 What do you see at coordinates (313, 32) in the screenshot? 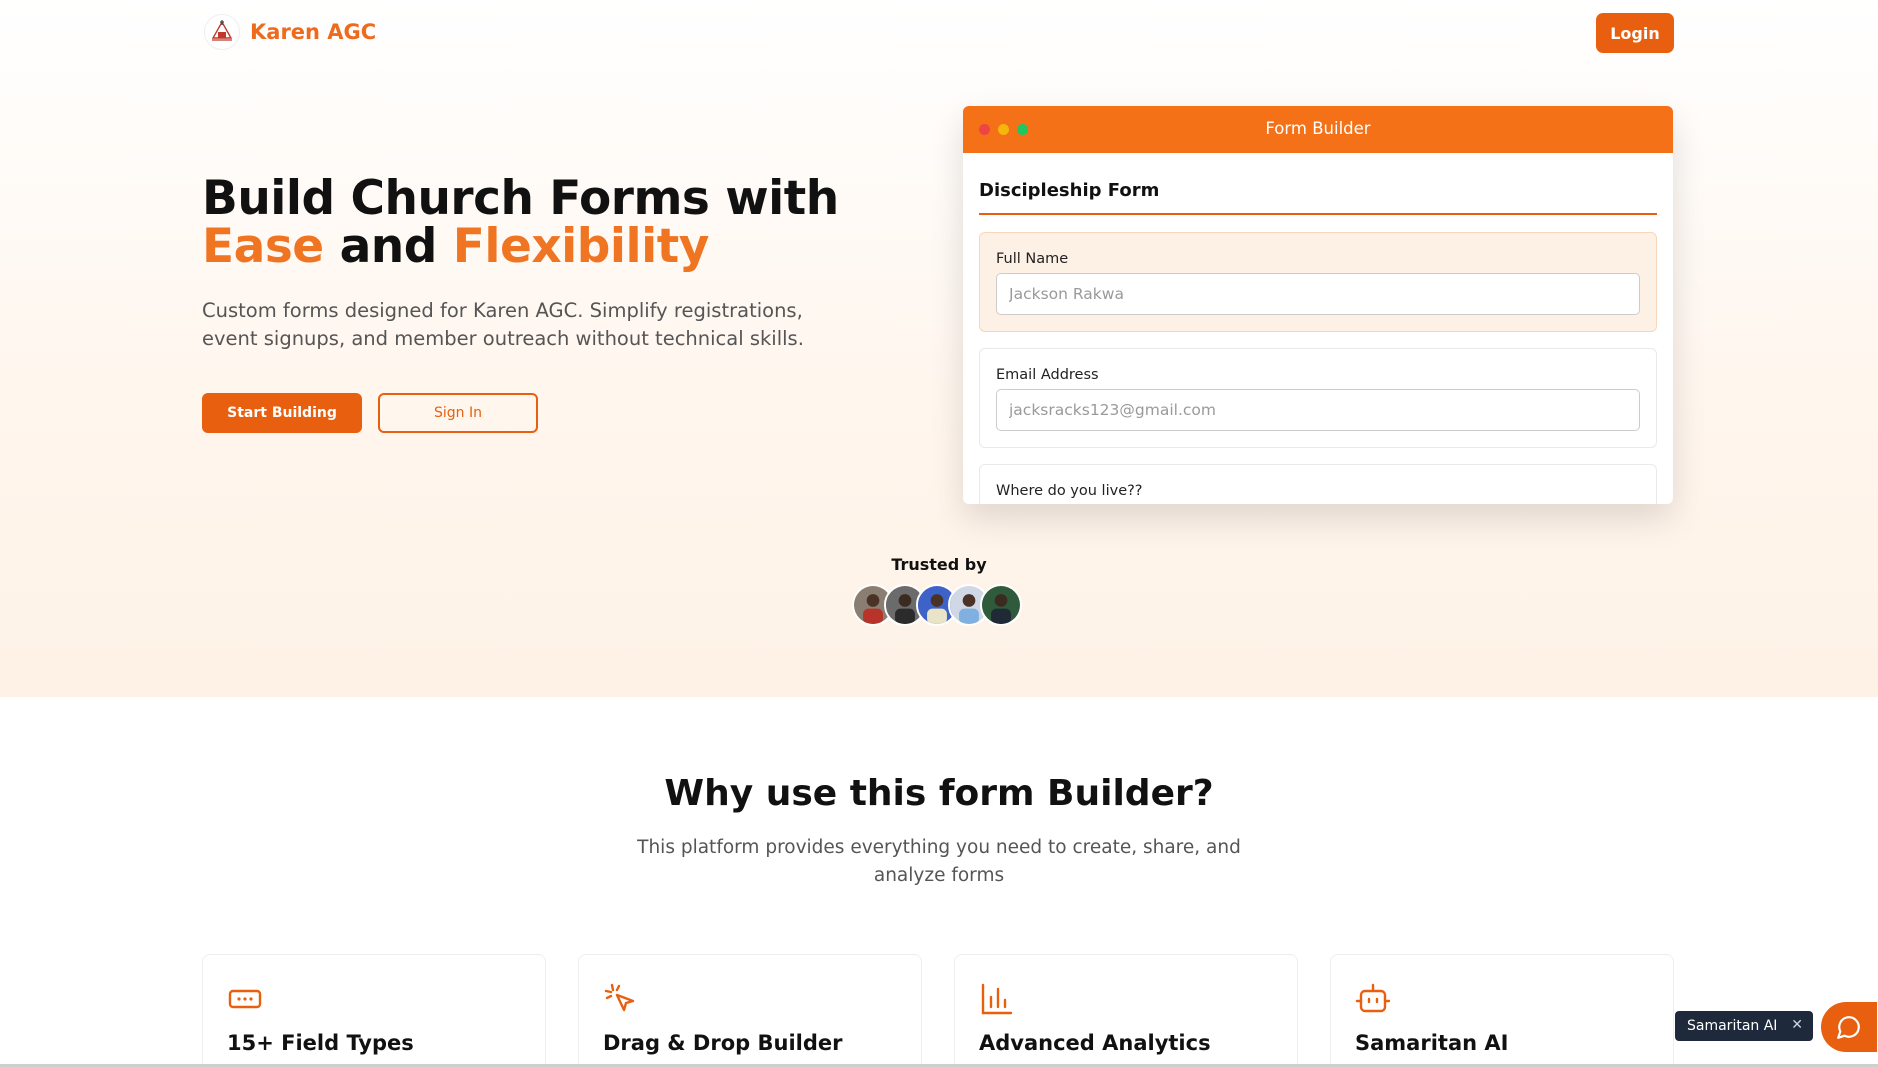
I see `brand-name: Karen AGC` at bounding box center [313, 32].